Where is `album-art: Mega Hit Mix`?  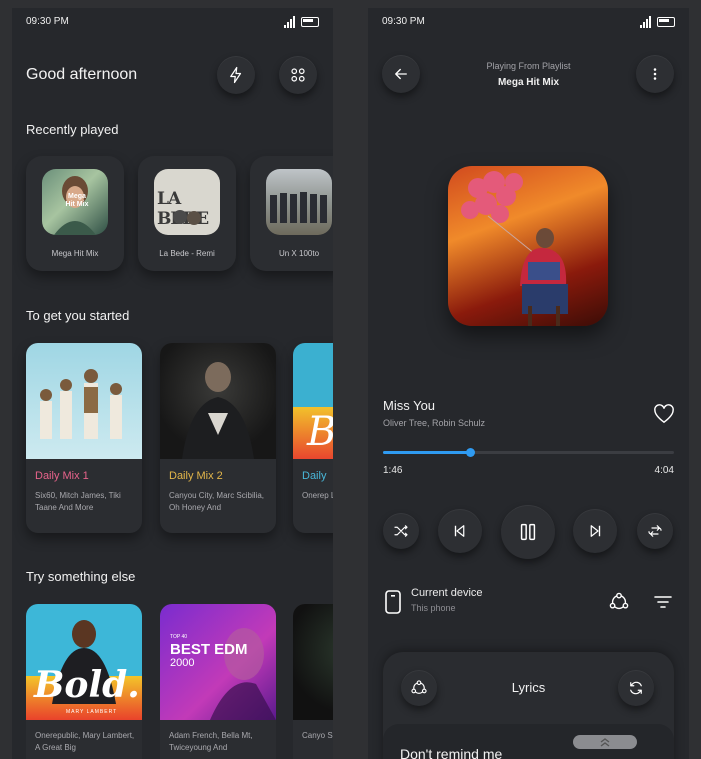
album-art: Mega Hit Mix is located at coordinates (75, 202).